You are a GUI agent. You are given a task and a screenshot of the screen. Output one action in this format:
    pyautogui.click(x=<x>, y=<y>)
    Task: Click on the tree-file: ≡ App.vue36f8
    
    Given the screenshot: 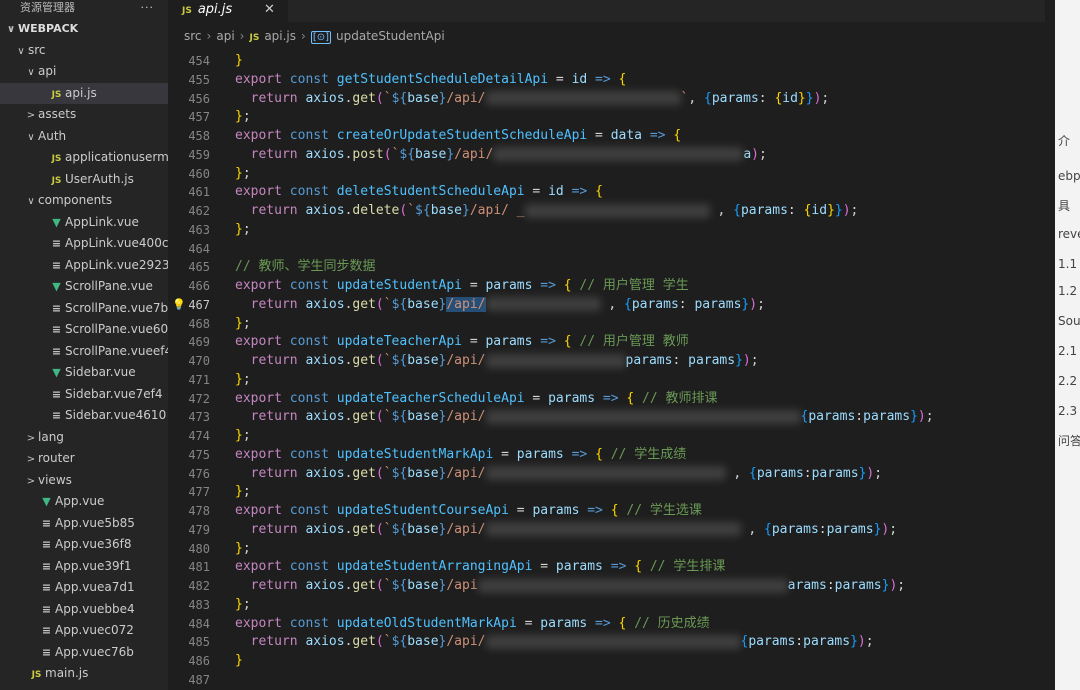 What is the action you would take?
    pyautogui.click(x=84, y=545)
    